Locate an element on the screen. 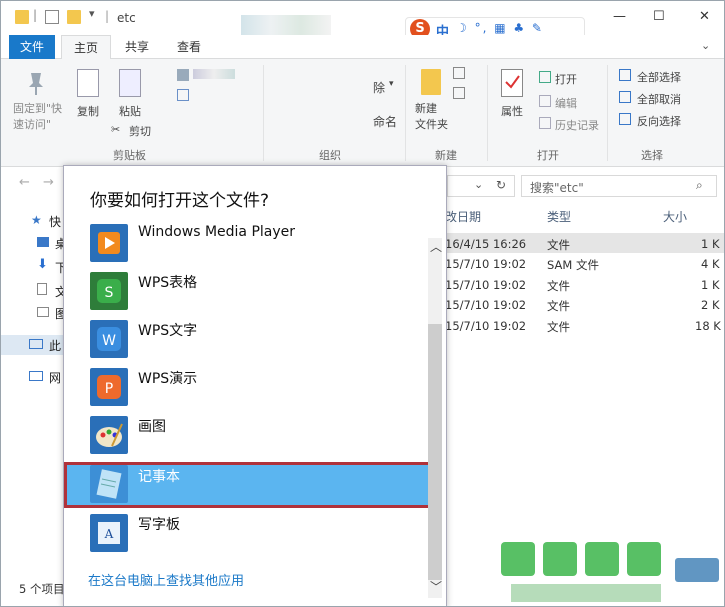 The width and height of the screenshot is (725, 607). chevron-down-icon: ﹀ is located at coordinates (436, 586).